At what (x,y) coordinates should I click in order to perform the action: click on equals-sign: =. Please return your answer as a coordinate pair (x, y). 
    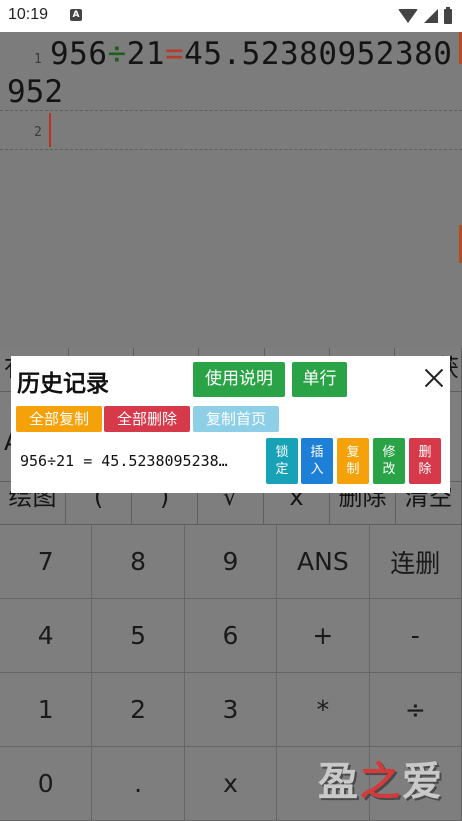
    Looking at the image, I should click on (175, 54).